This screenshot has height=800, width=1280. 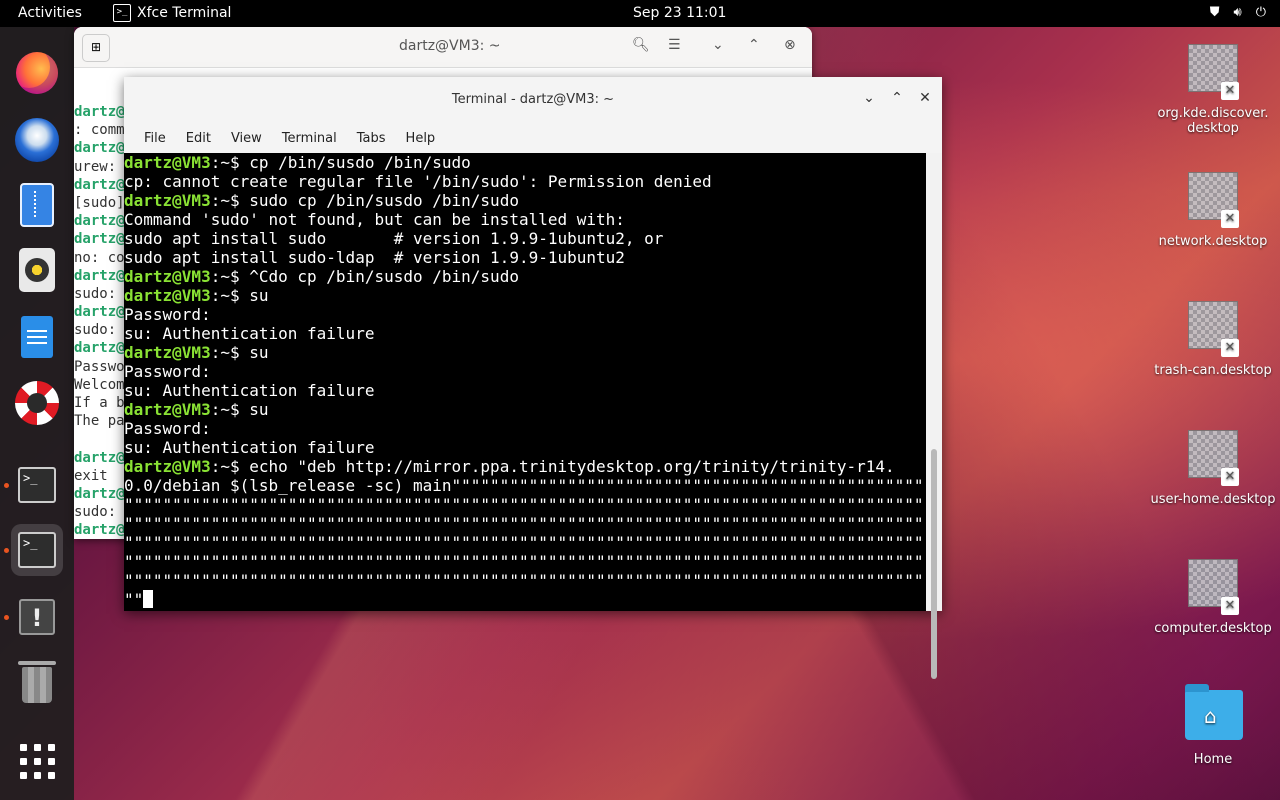 What do you see at coordinates (1213, 370) in the screenshot?
I see `desktop-icon-label: trash-can.desktop` at bounding box center [1213, 370].